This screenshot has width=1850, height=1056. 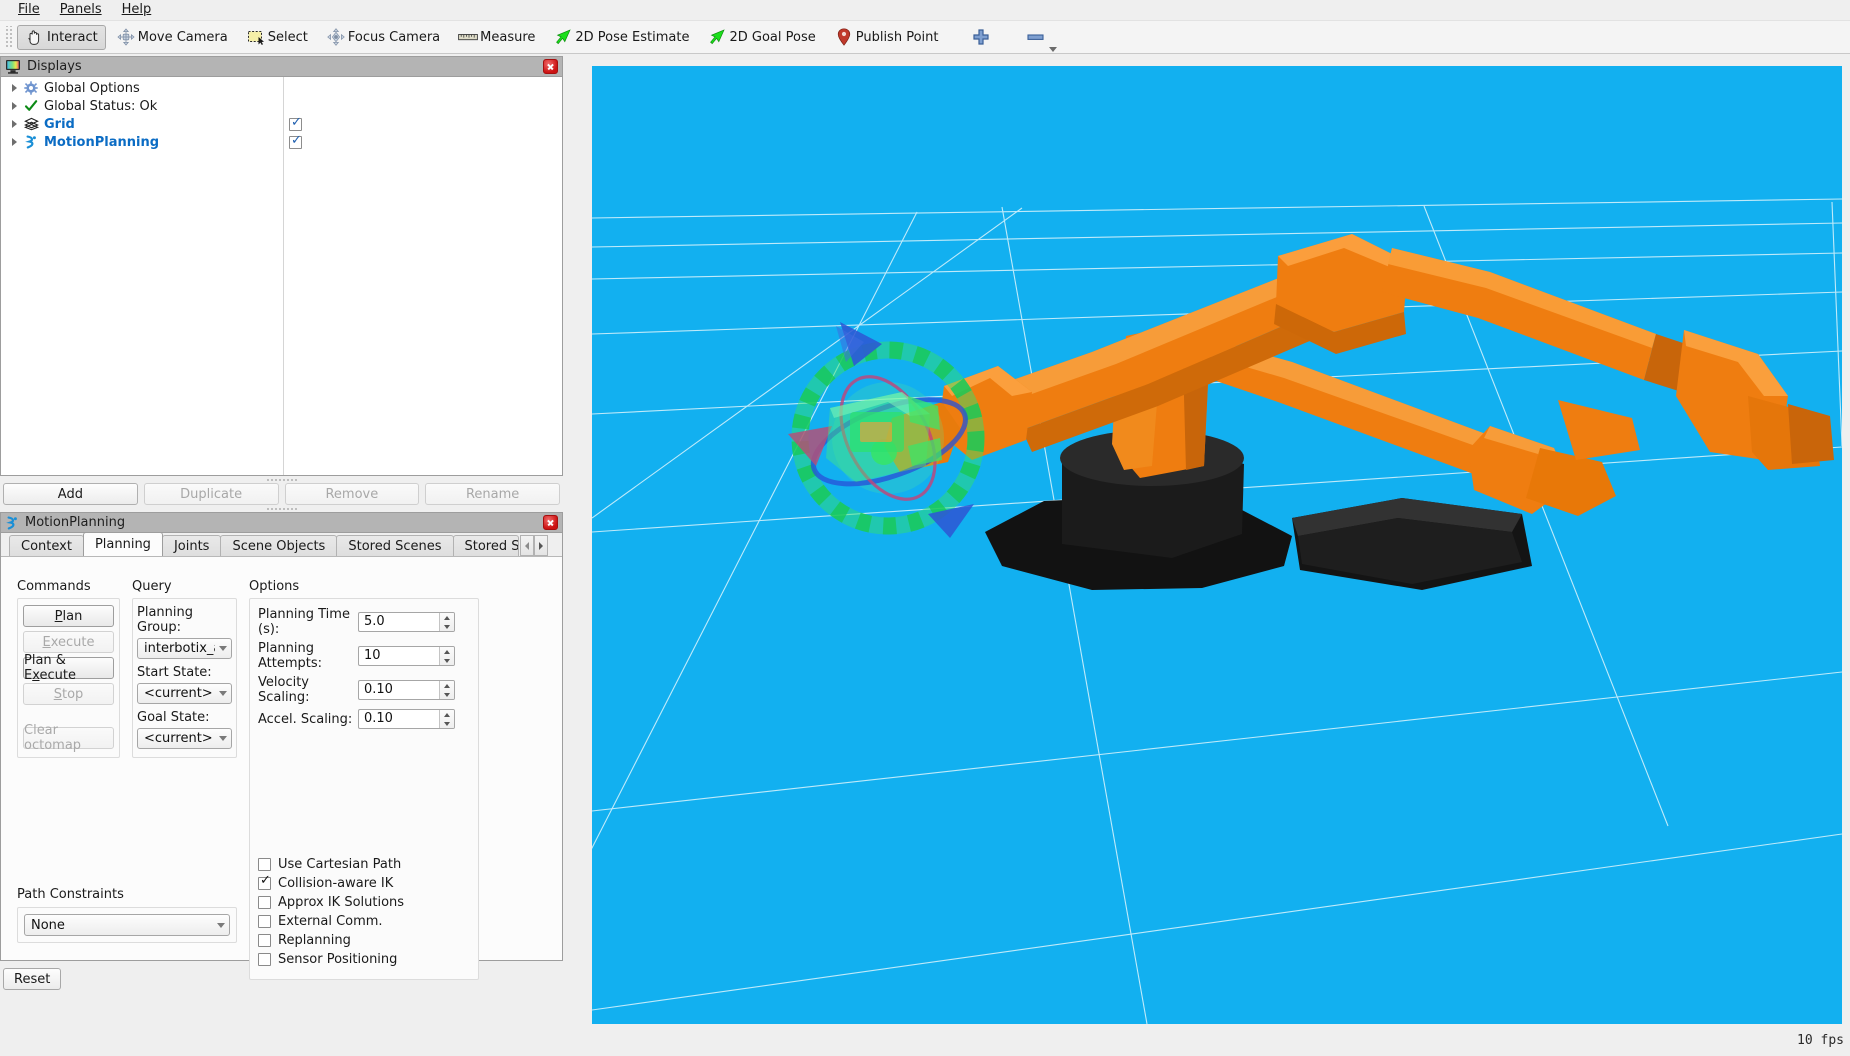 I want to click on sensor-positioning-label: Sensor Positioning, so click(x=338, y=959).